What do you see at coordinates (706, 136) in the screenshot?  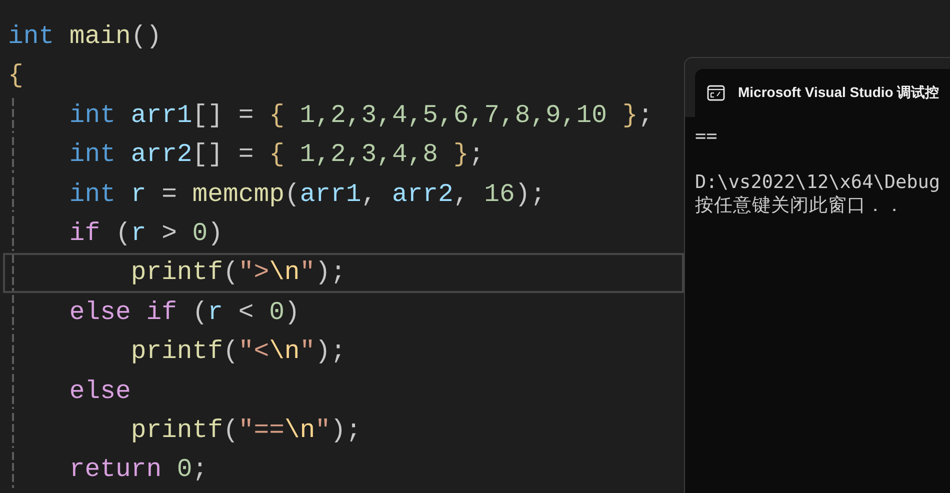 I see `console-output: ==` at bounding box center [706, 136].